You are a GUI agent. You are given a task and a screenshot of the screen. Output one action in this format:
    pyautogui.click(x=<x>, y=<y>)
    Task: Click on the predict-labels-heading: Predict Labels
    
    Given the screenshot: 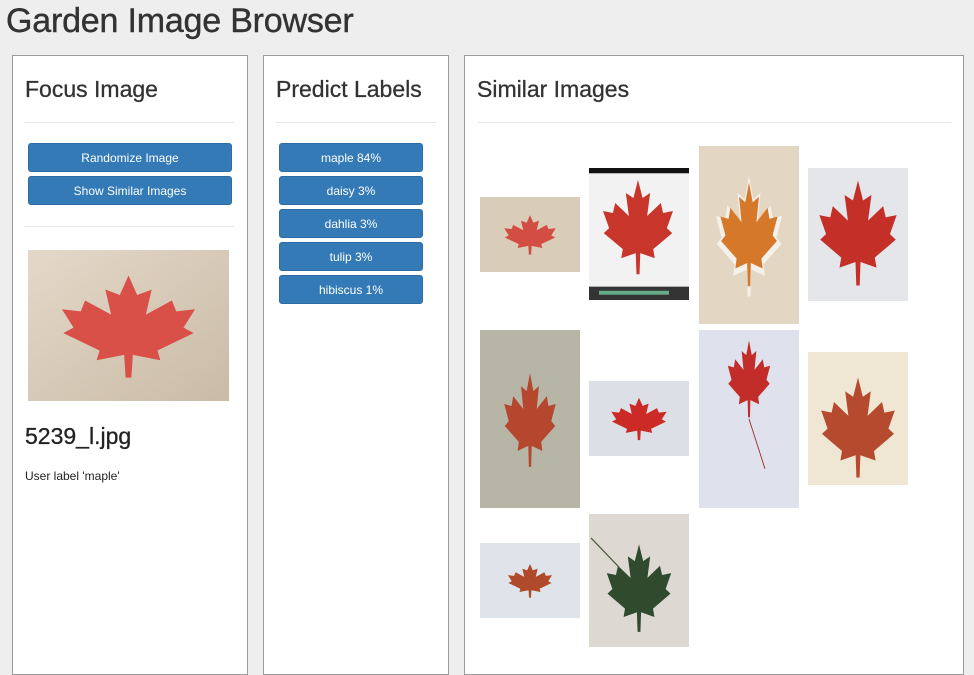 What is the action you would take?
    pyautogui.click(x=349, y=89)
    